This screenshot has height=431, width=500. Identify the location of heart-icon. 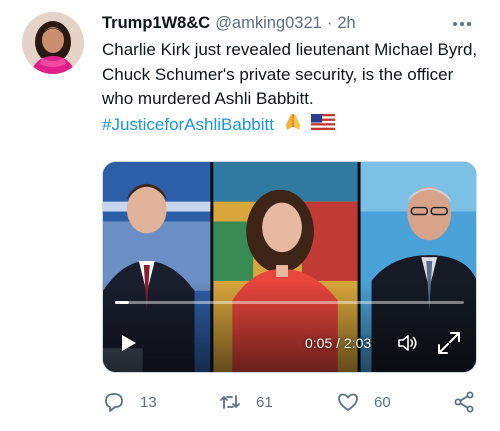
(348, 402).